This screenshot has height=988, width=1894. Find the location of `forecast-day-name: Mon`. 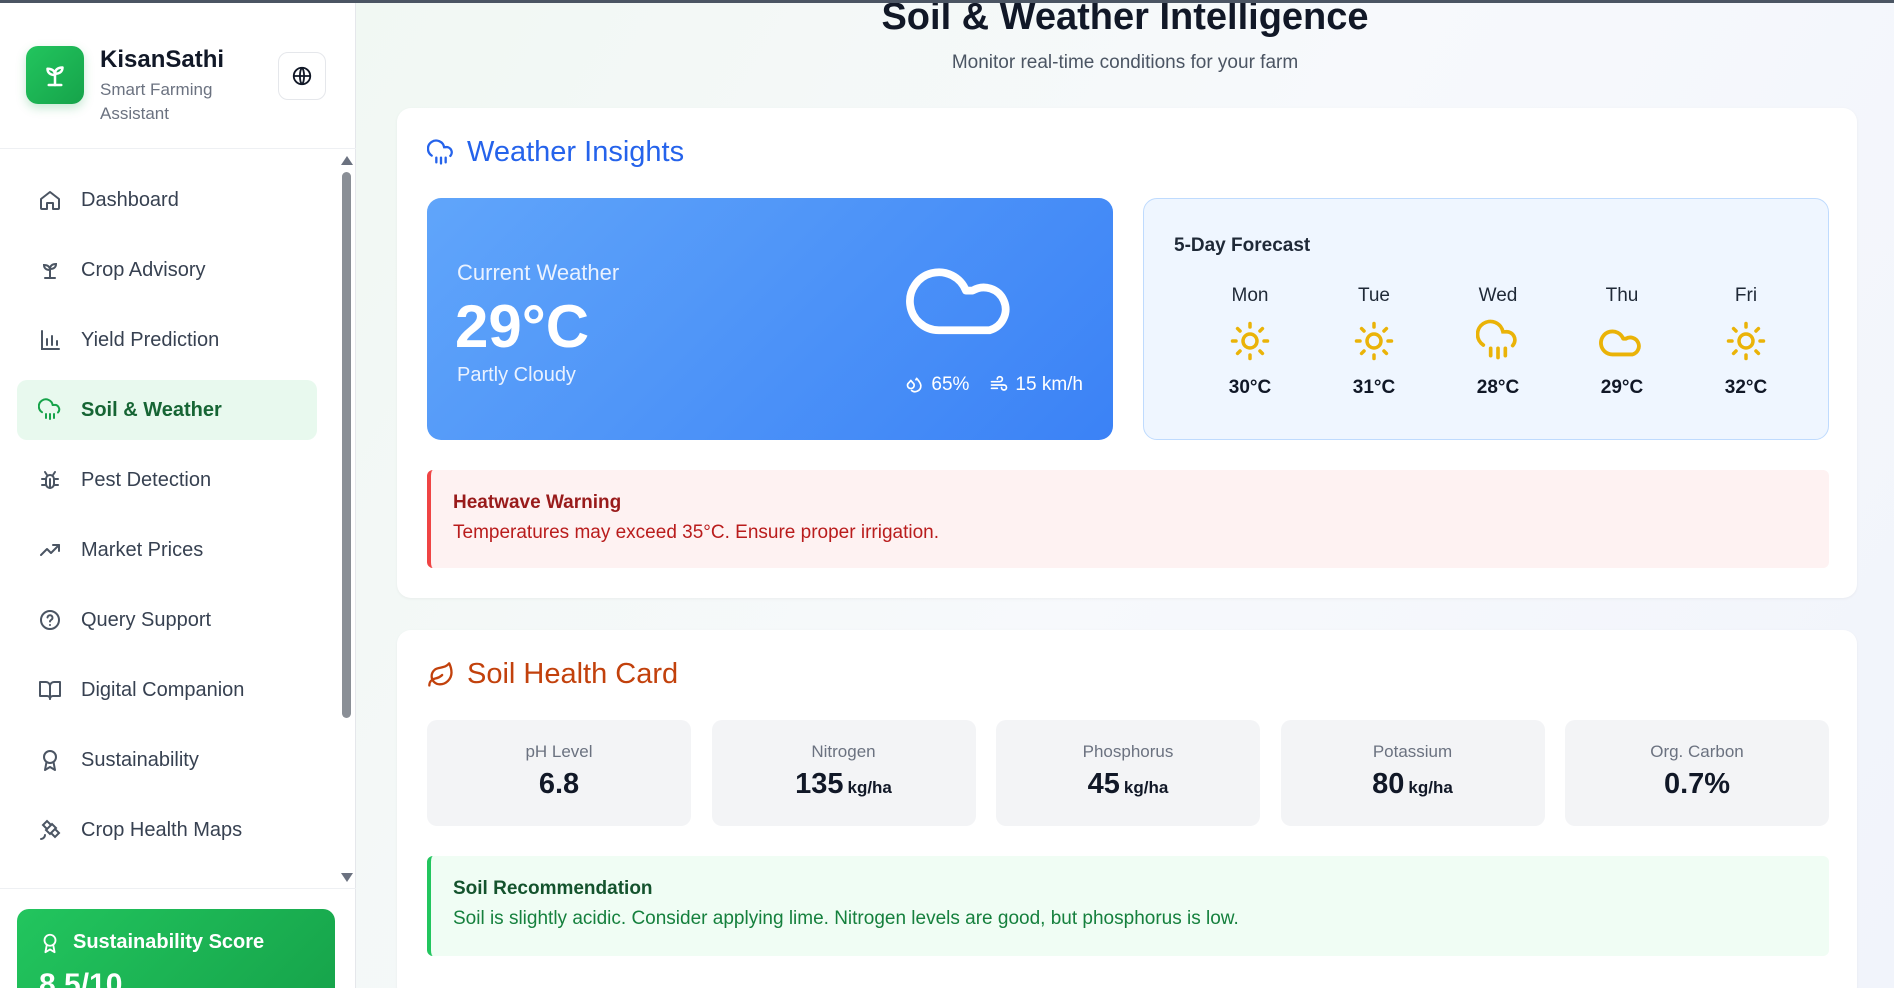

forecast-day-name: Mon is located at coordinates (1250, 295).